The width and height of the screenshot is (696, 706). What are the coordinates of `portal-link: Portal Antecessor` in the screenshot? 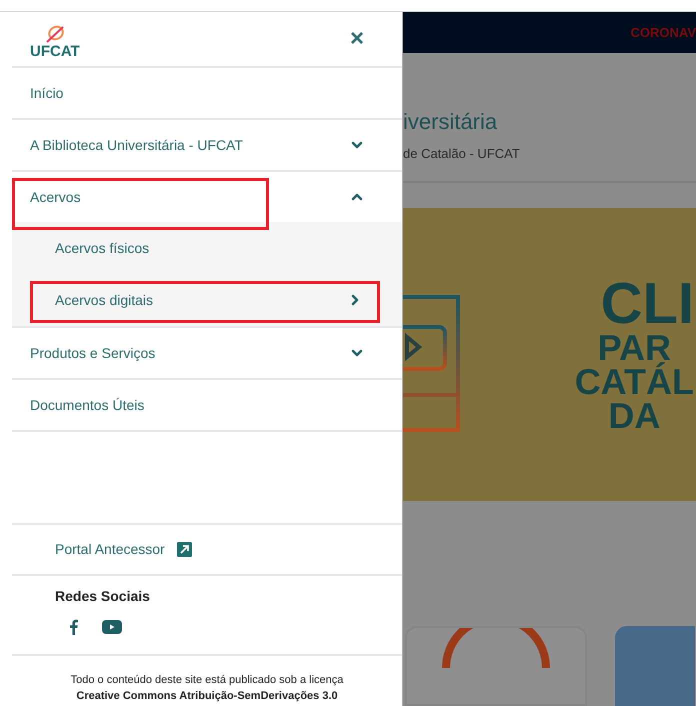 It's located at (110, 549).